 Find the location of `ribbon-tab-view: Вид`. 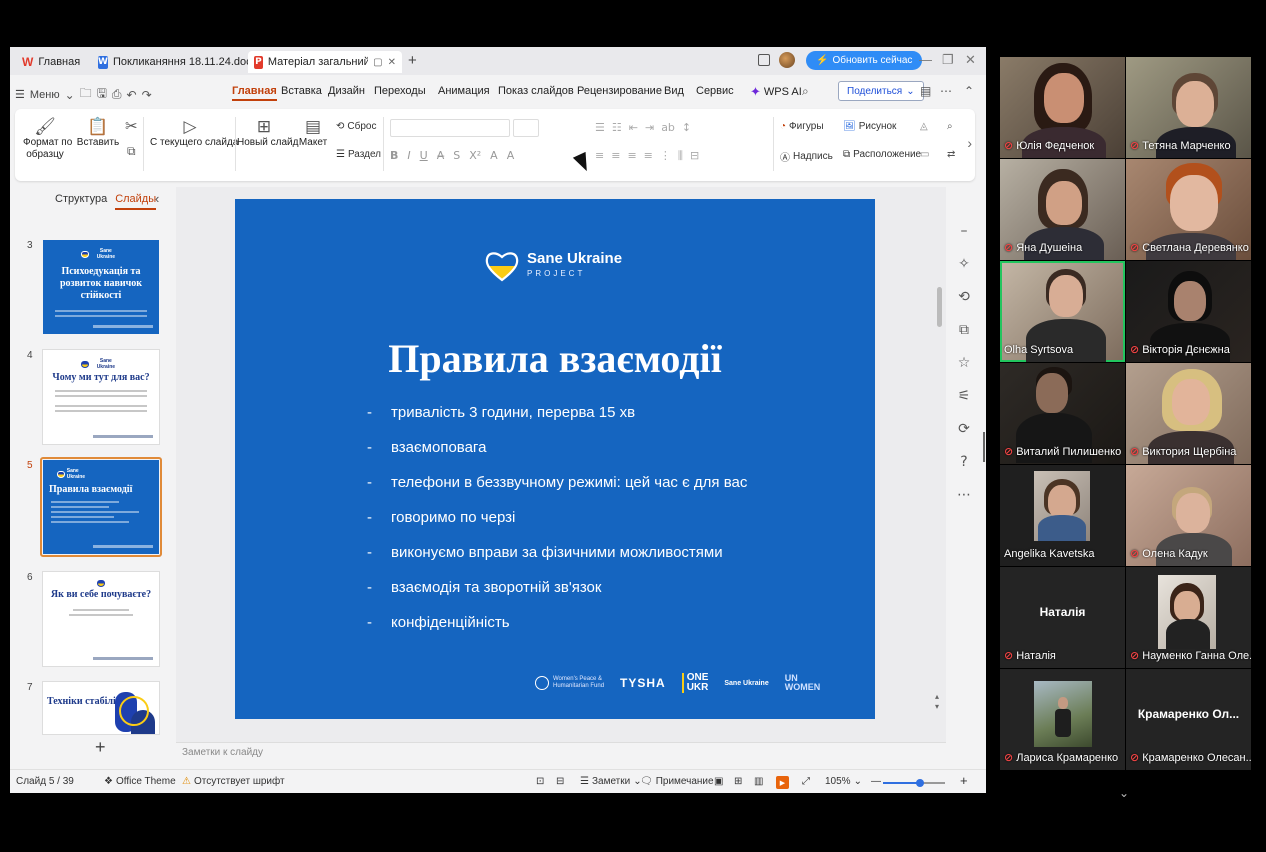

ribbon-tab-view: Вид is located at coordinates (674, 91).